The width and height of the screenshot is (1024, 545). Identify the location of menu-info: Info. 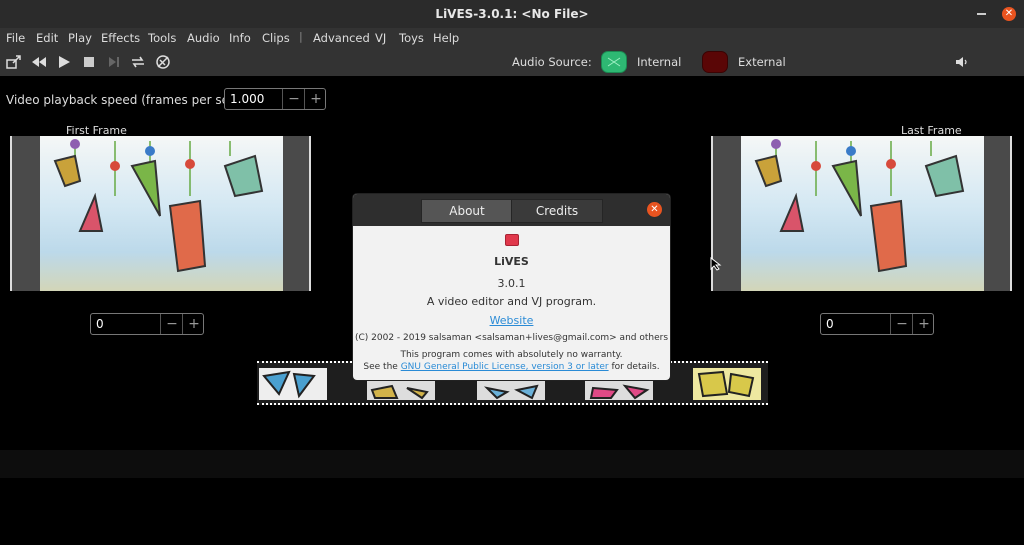
(240, 38).